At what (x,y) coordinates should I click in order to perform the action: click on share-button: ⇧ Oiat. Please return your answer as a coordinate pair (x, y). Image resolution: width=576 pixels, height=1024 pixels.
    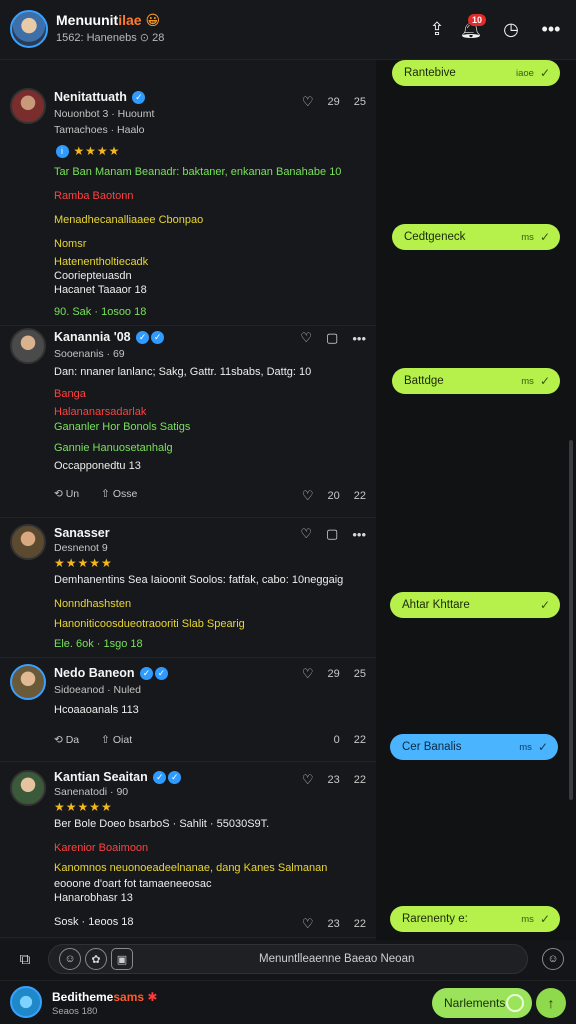
    Looking at the image, I should click on (116, 740).